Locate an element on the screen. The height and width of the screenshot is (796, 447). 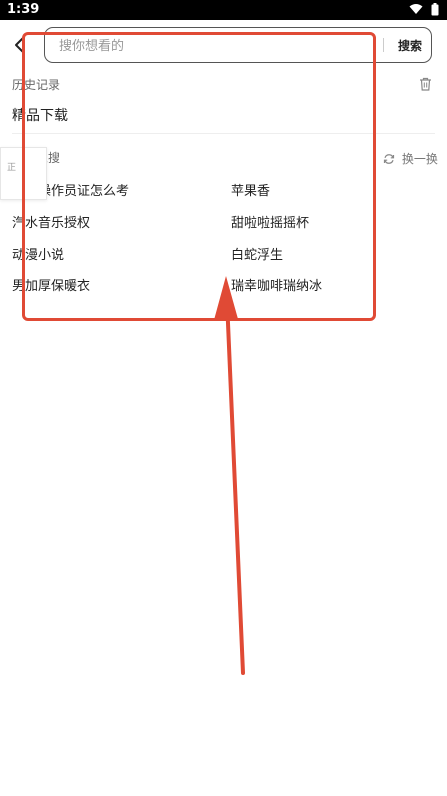
refresh-label: 换一换 is located at coordinates (419, 159).